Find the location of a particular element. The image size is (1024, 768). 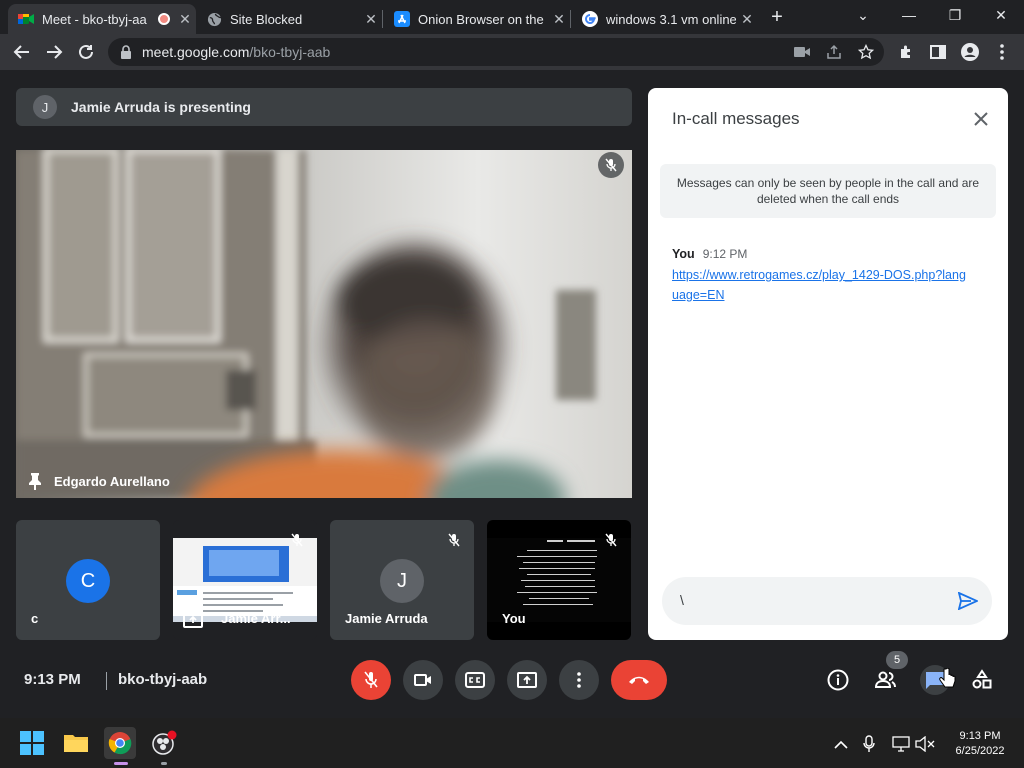

people-button is located at coordinates (886, 680).